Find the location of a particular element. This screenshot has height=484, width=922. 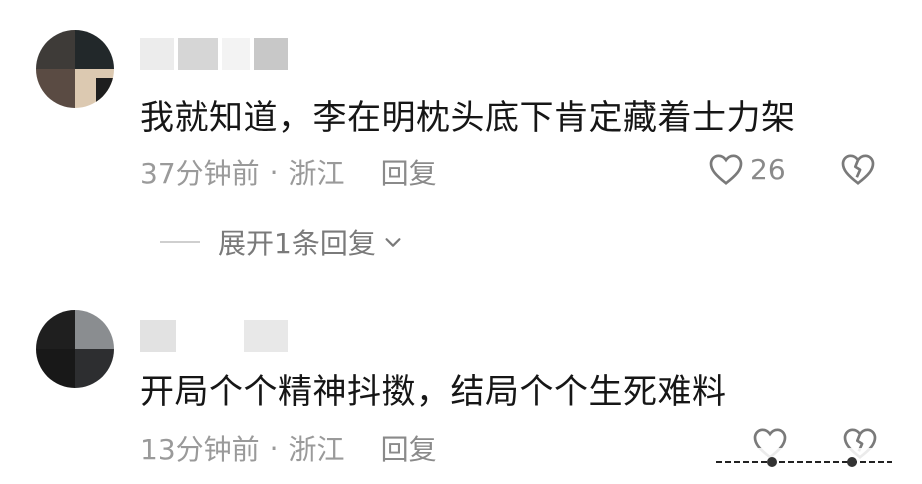

heart-outline-icon is located at coordinates (726, 169).